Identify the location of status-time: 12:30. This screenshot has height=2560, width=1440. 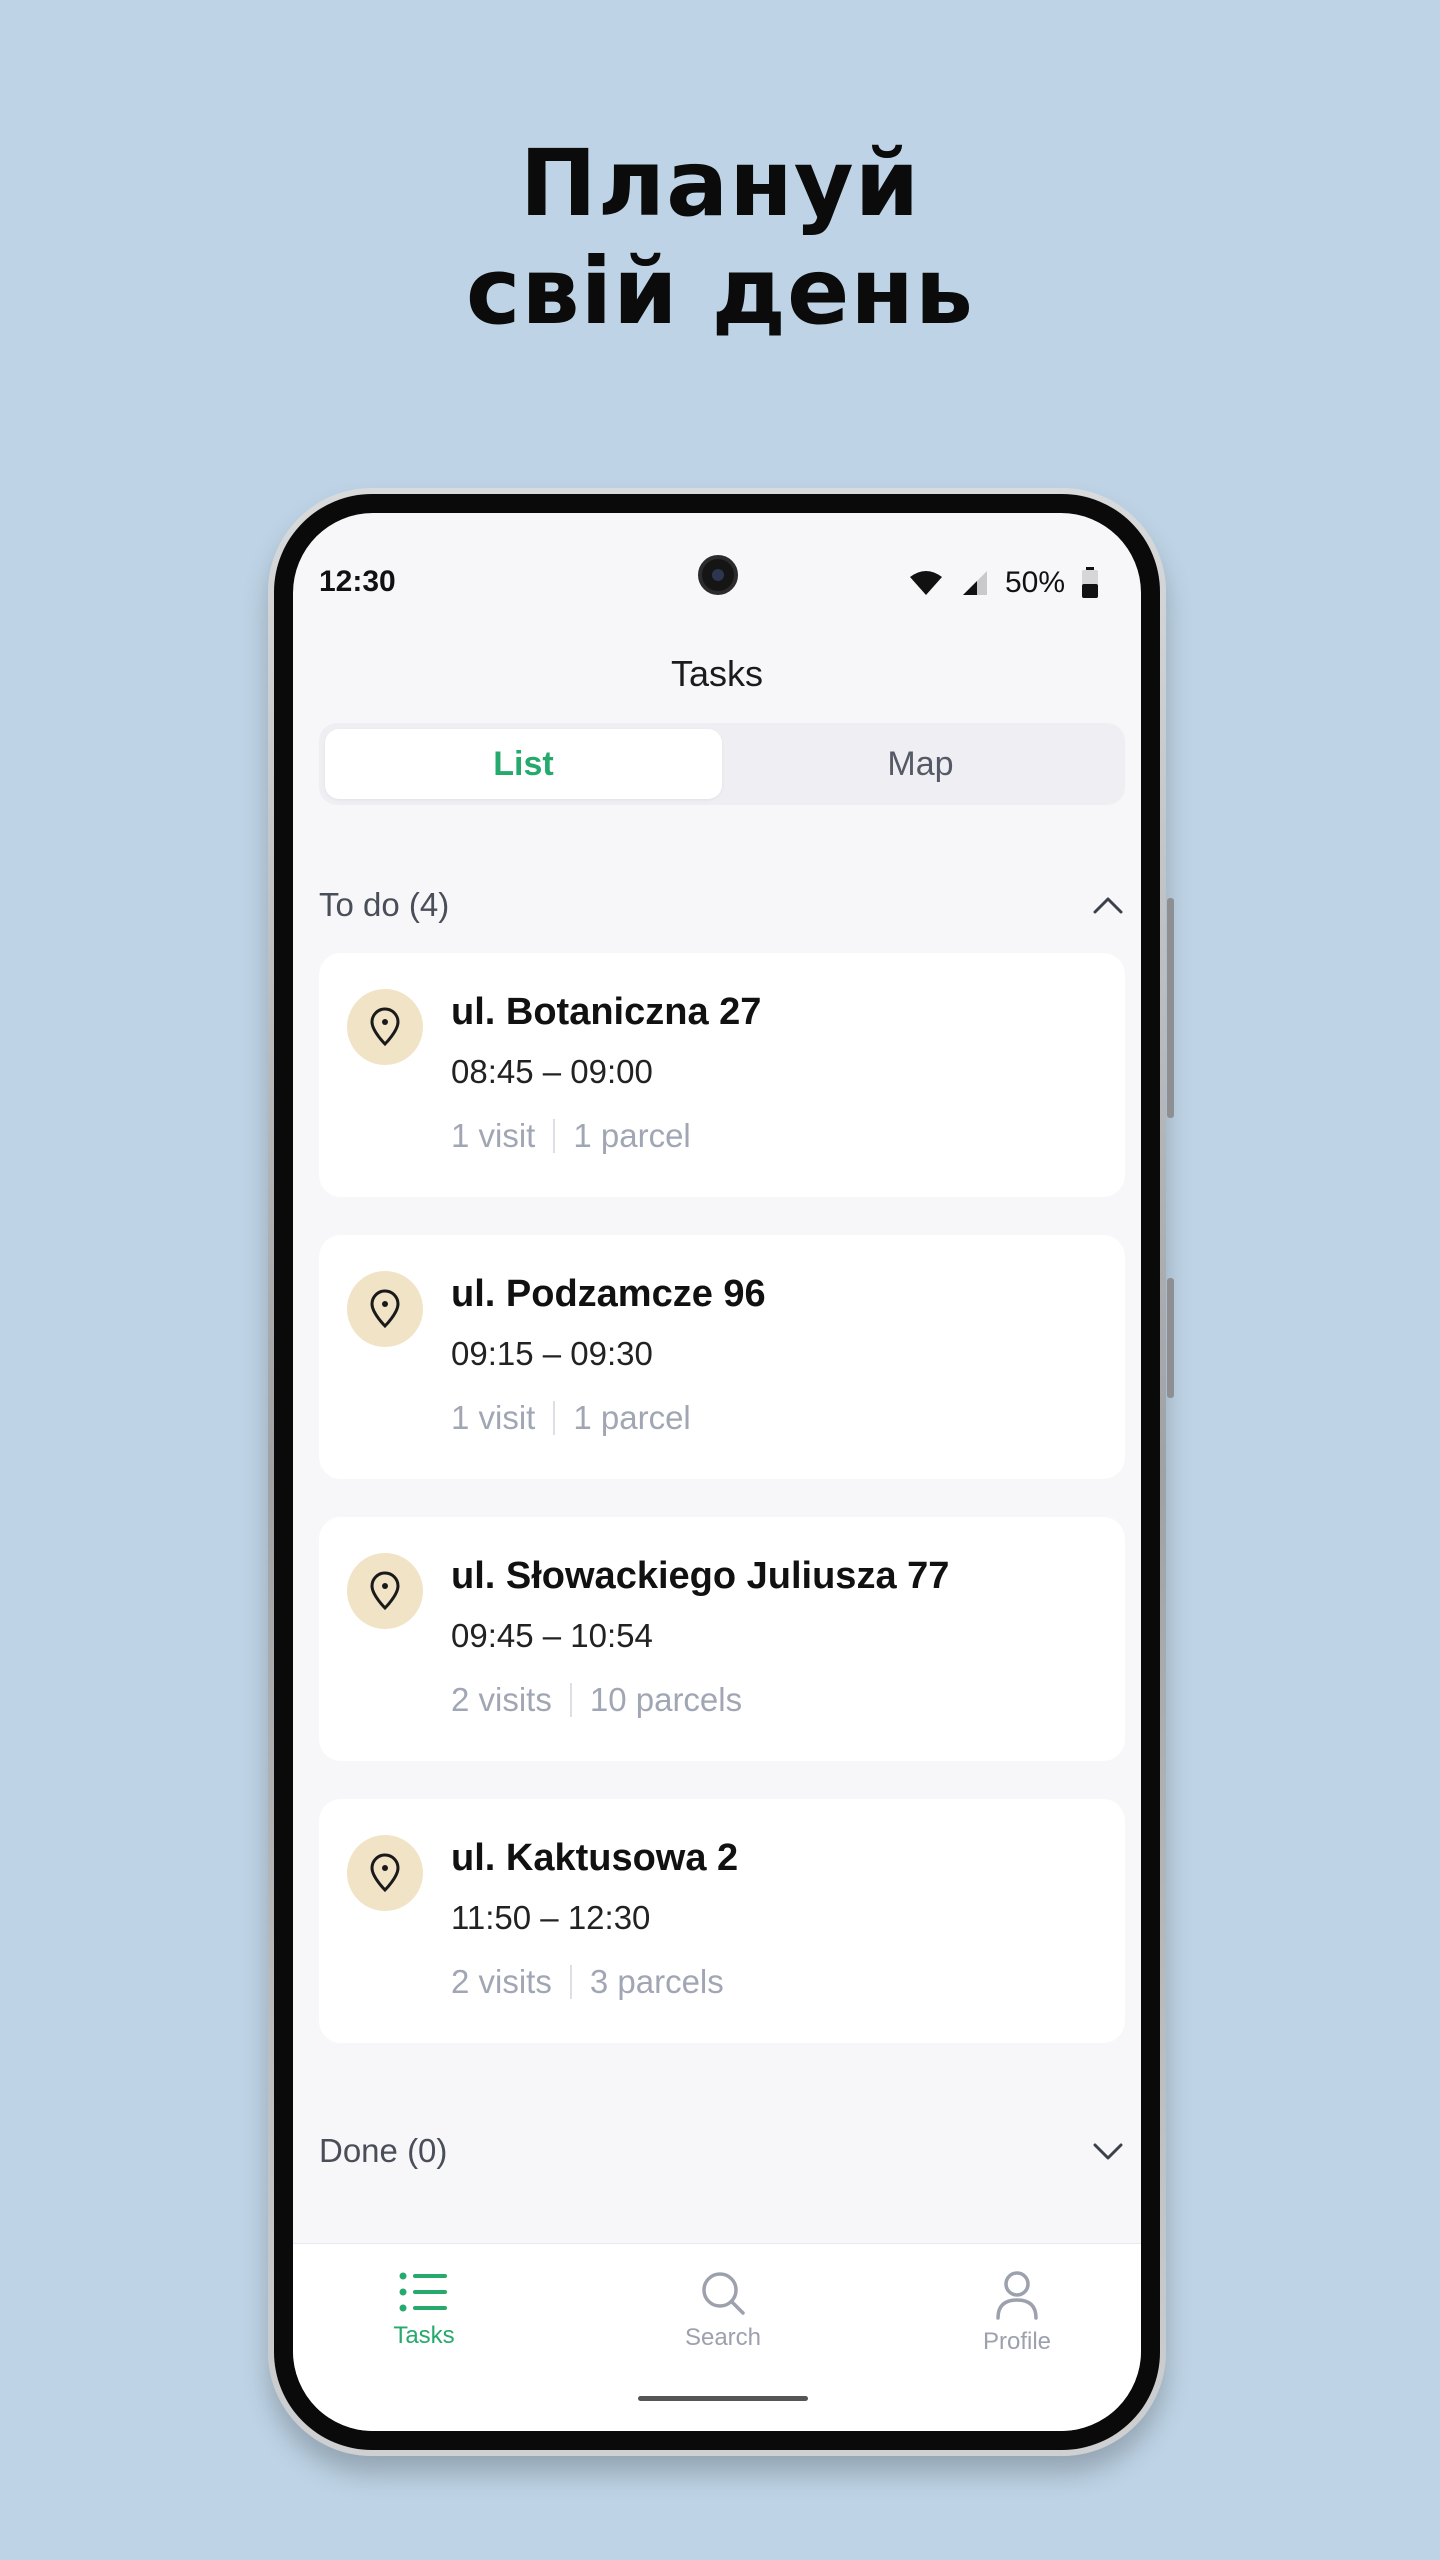
(357, 581).